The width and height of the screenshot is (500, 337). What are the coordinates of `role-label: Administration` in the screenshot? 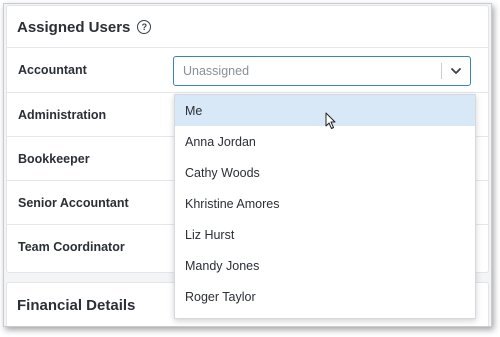 It's located at (62, 115).